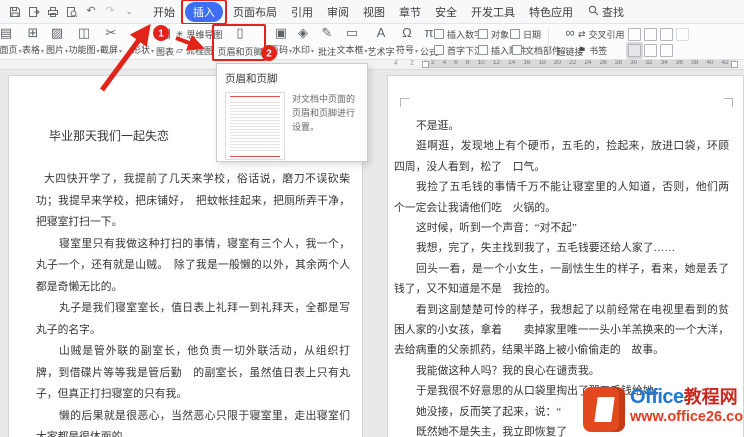 This screenshot has height=437, width=744. I want to click on drop-cap-icon, so click(439, 50).